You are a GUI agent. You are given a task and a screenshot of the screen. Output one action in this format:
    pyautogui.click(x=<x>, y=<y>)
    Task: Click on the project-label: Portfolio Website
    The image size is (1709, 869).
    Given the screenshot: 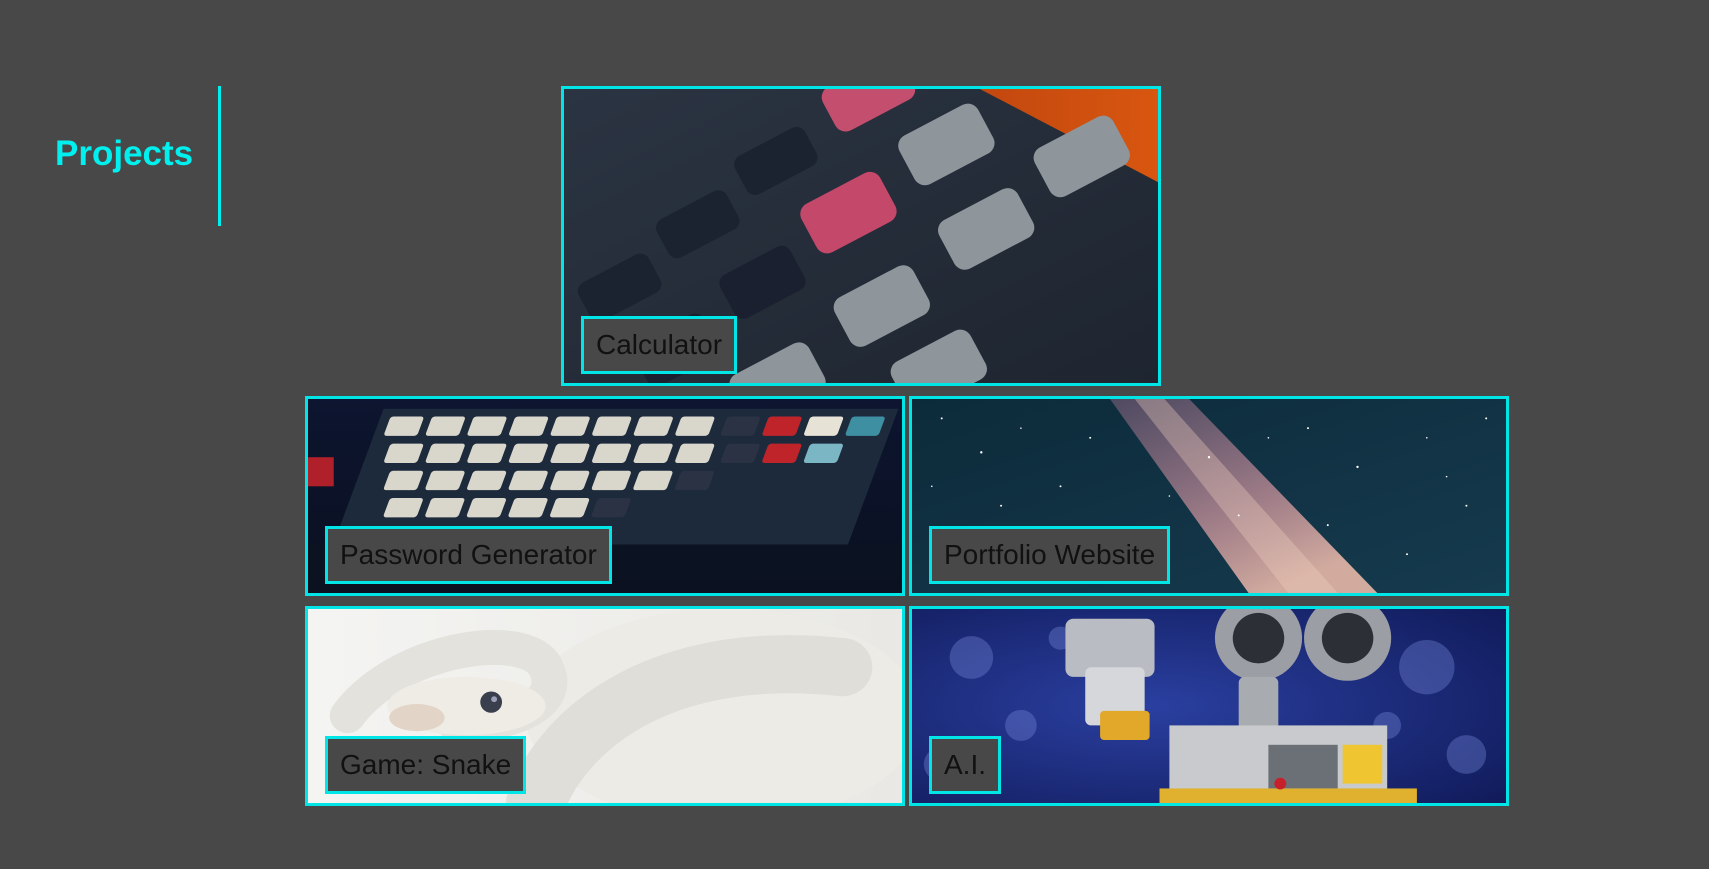 What is the action you would take?
    pyautogui.click(x=1050, y=555)
    